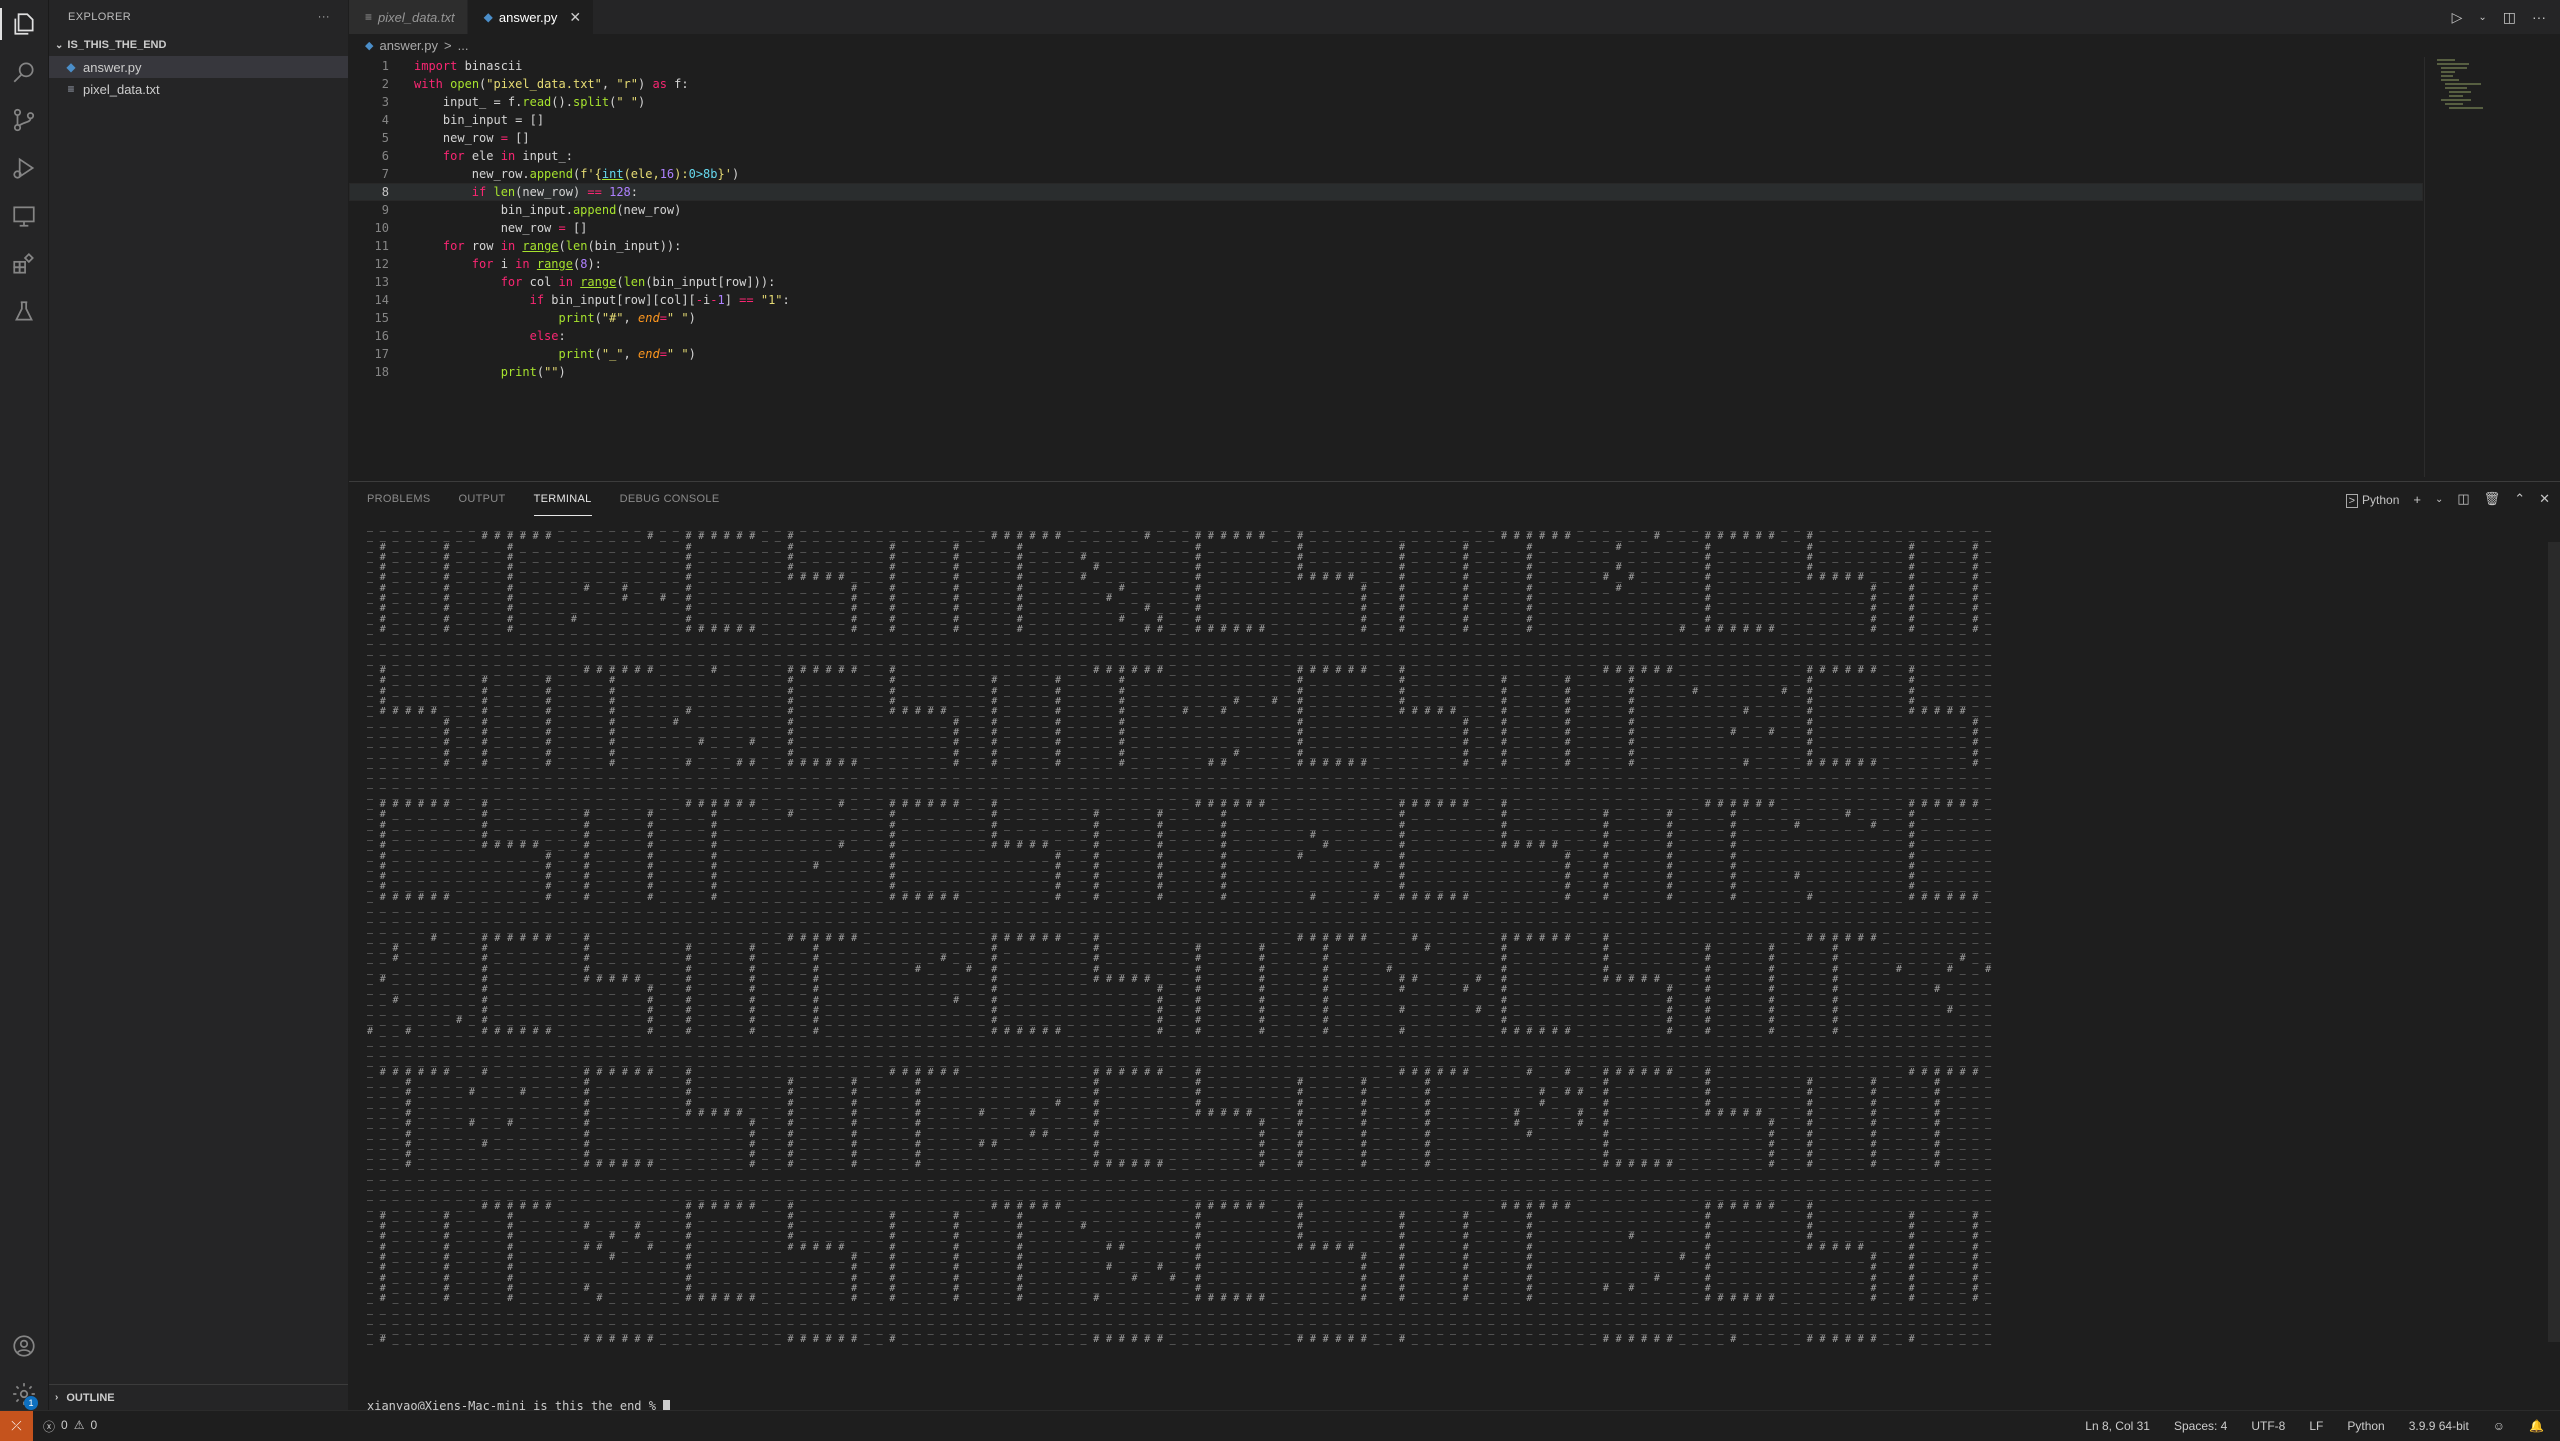 Image resolution: width=2560 pixels, height=1441 pixels. What do you see at coordinates (79, 1424) in the screenshot?
I see `warning-icon: ⚠` at bounding box center [79, 1424].